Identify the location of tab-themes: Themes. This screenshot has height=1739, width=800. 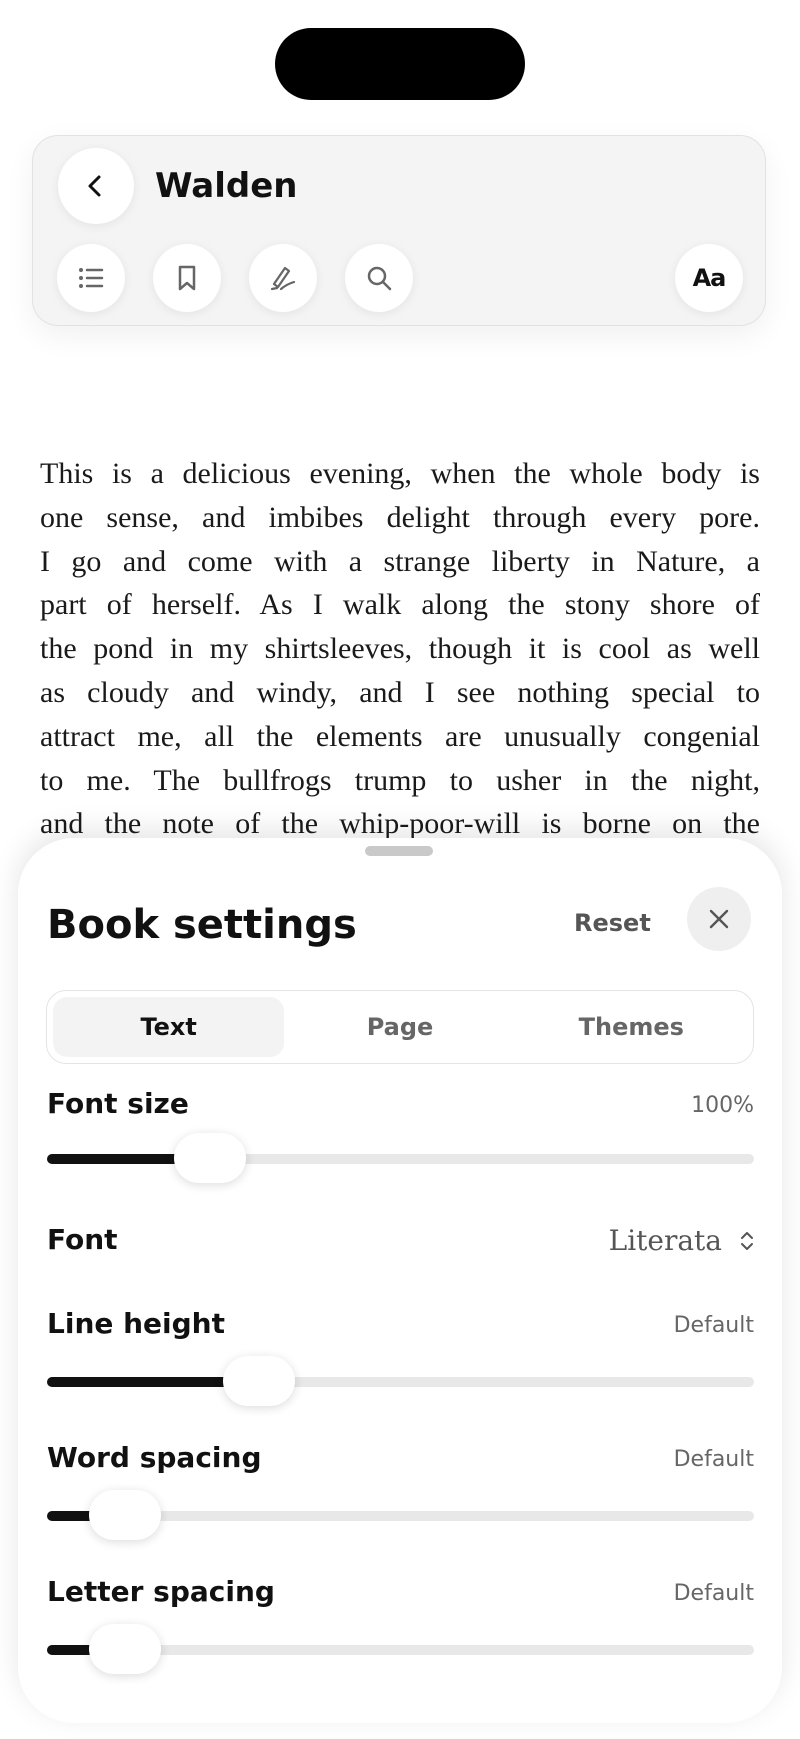
(631, 1027).